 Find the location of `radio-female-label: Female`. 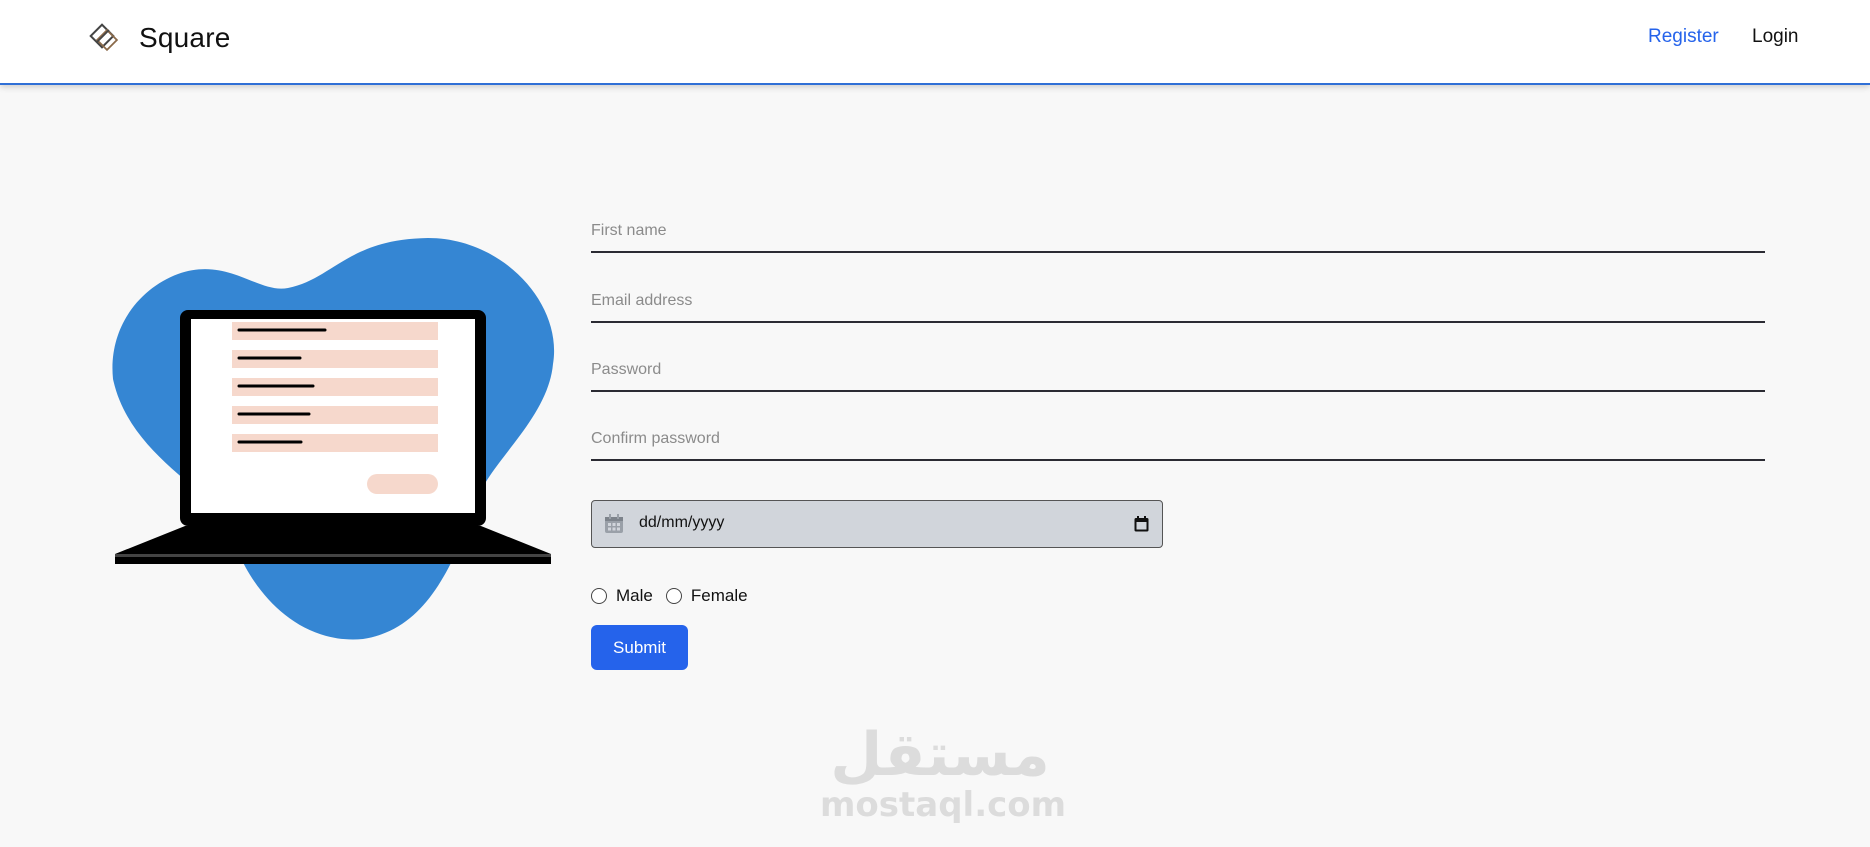

radio-female-label: Female is located at coordinates (719, 595).